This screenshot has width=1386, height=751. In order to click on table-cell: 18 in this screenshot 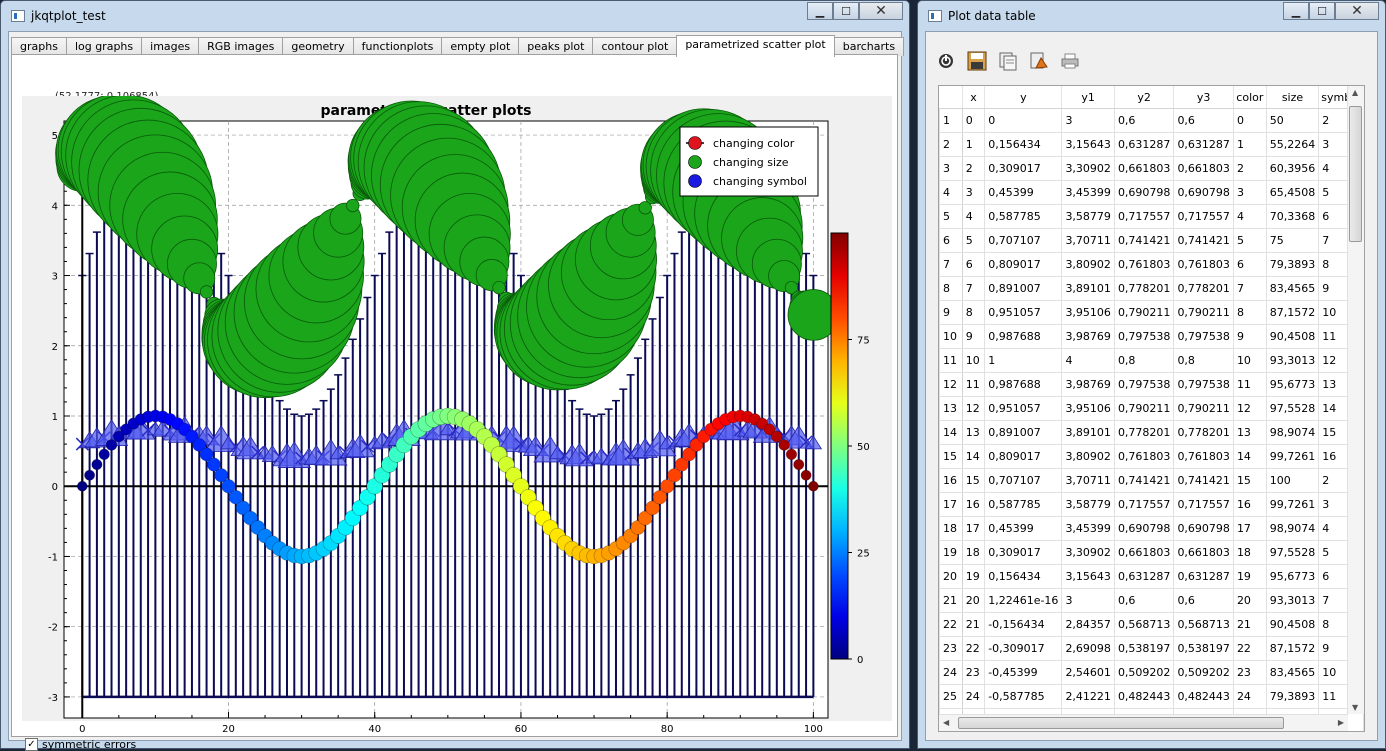, I will do `click(973, 552)`.